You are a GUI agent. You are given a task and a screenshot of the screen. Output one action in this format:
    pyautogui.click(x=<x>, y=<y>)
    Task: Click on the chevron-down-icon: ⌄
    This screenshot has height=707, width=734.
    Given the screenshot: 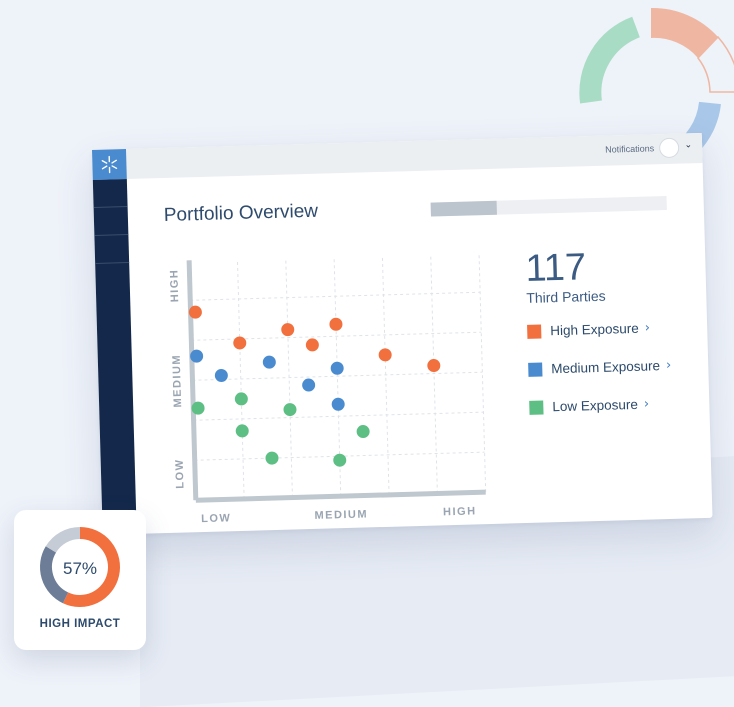 What is the action you would take?
    pyautogui.click(x=688, y=144)
    